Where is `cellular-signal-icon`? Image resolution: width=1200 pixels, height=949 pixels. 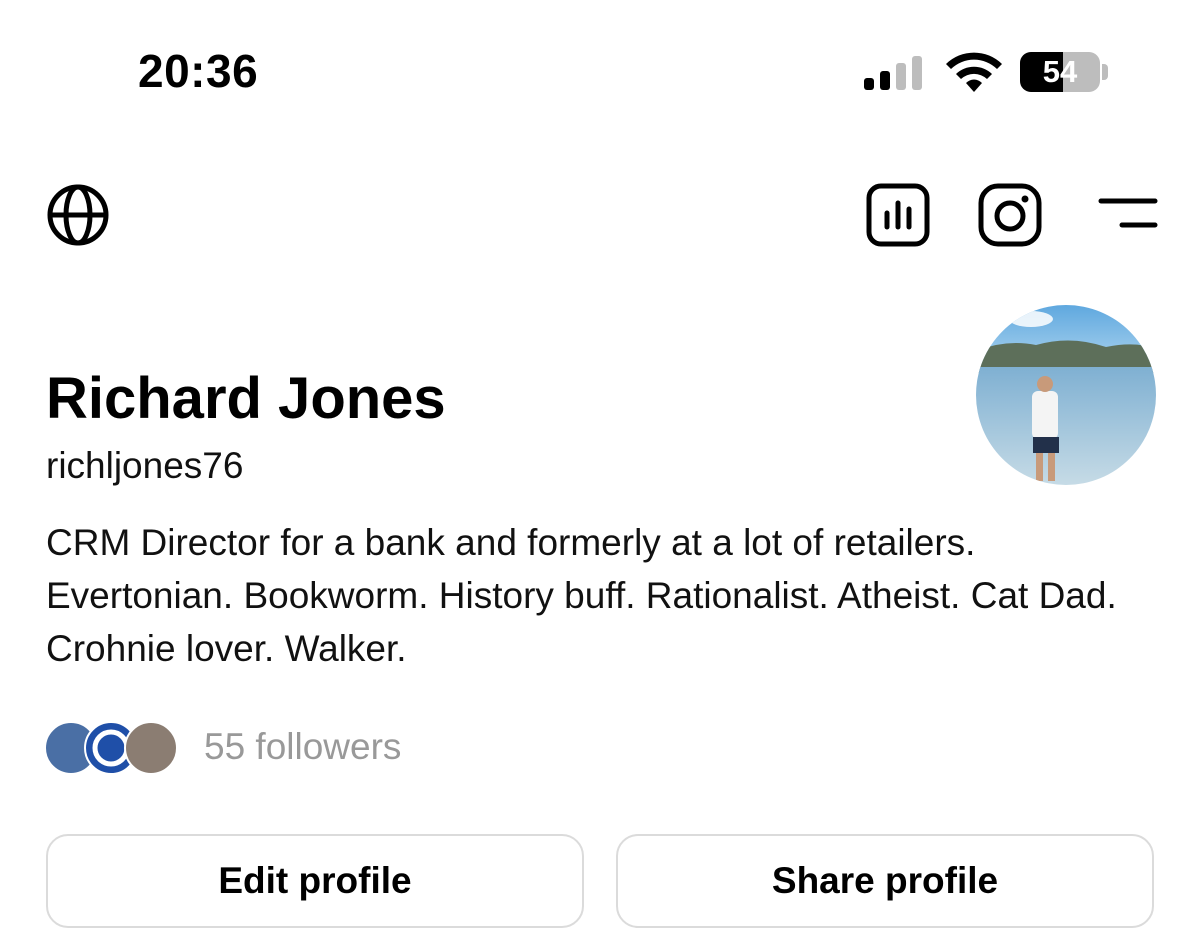
cellular-signal-icon is located at coordinates (893, 73).